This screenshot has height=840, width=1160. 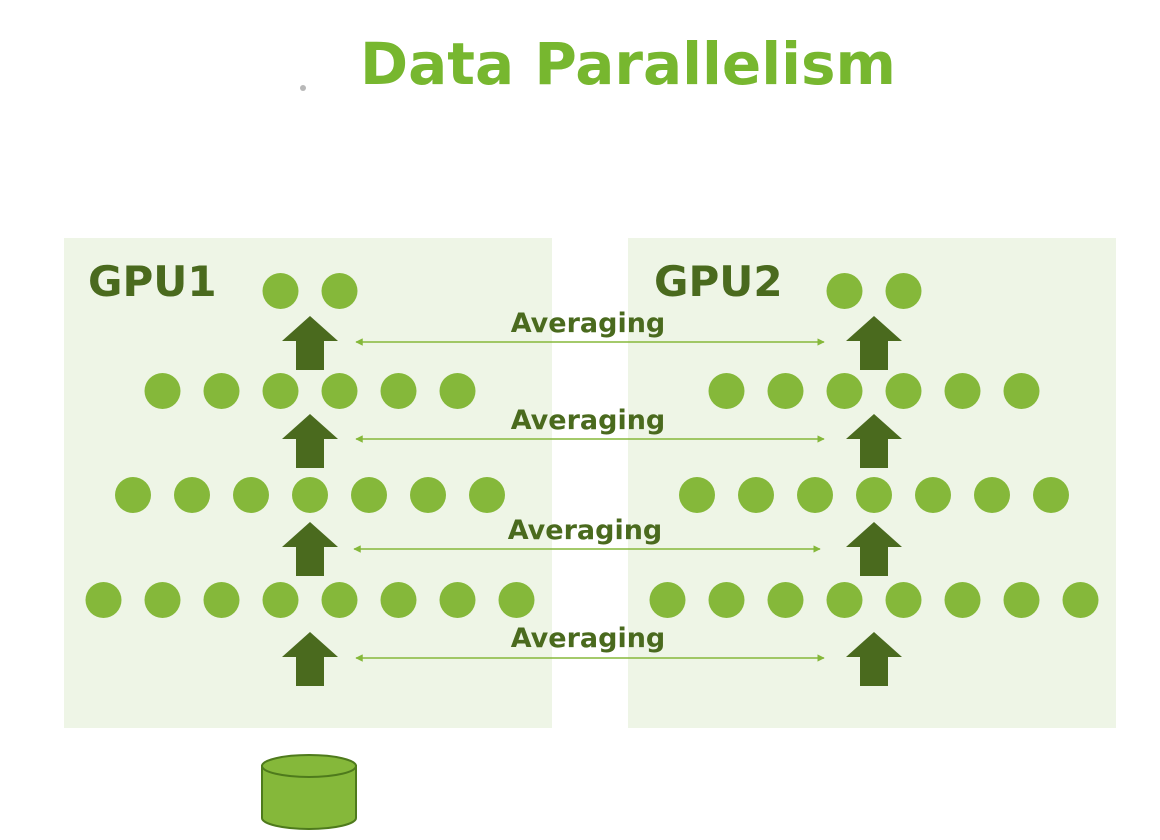 I want to click on database-icon, so click(x=309, y=792).